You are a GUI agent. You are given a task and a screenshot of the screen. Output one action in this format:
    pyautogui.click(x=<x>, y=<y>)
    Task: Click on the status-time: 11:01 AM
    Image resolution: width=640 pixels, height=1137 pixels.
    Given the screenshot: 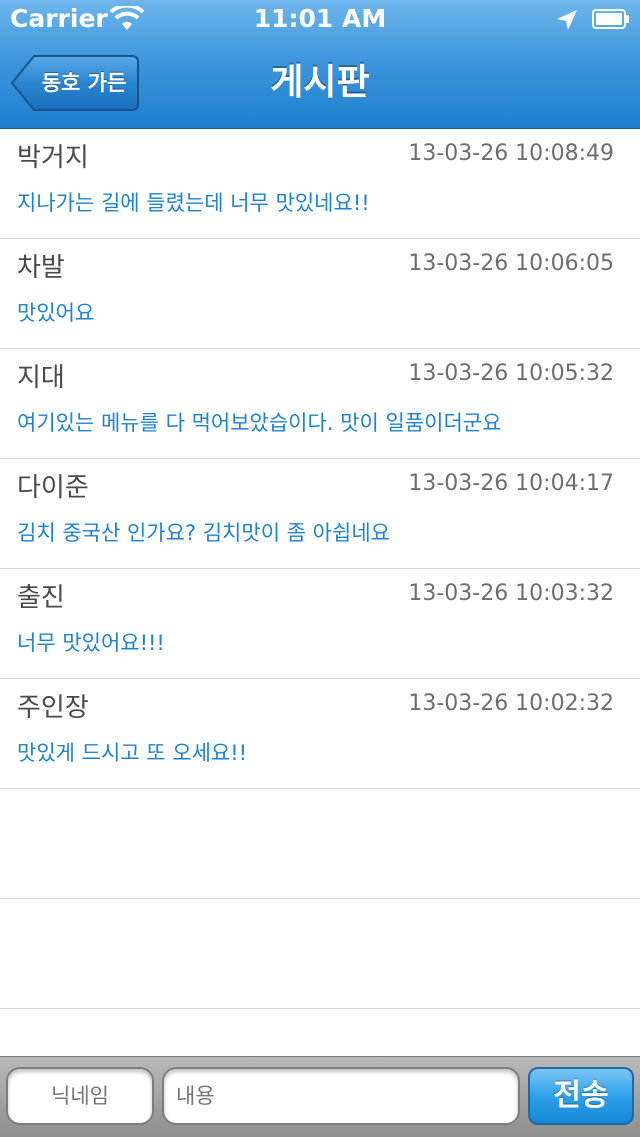 What is the action you would take?
    pyautogui.click(x=320, y=18)
    